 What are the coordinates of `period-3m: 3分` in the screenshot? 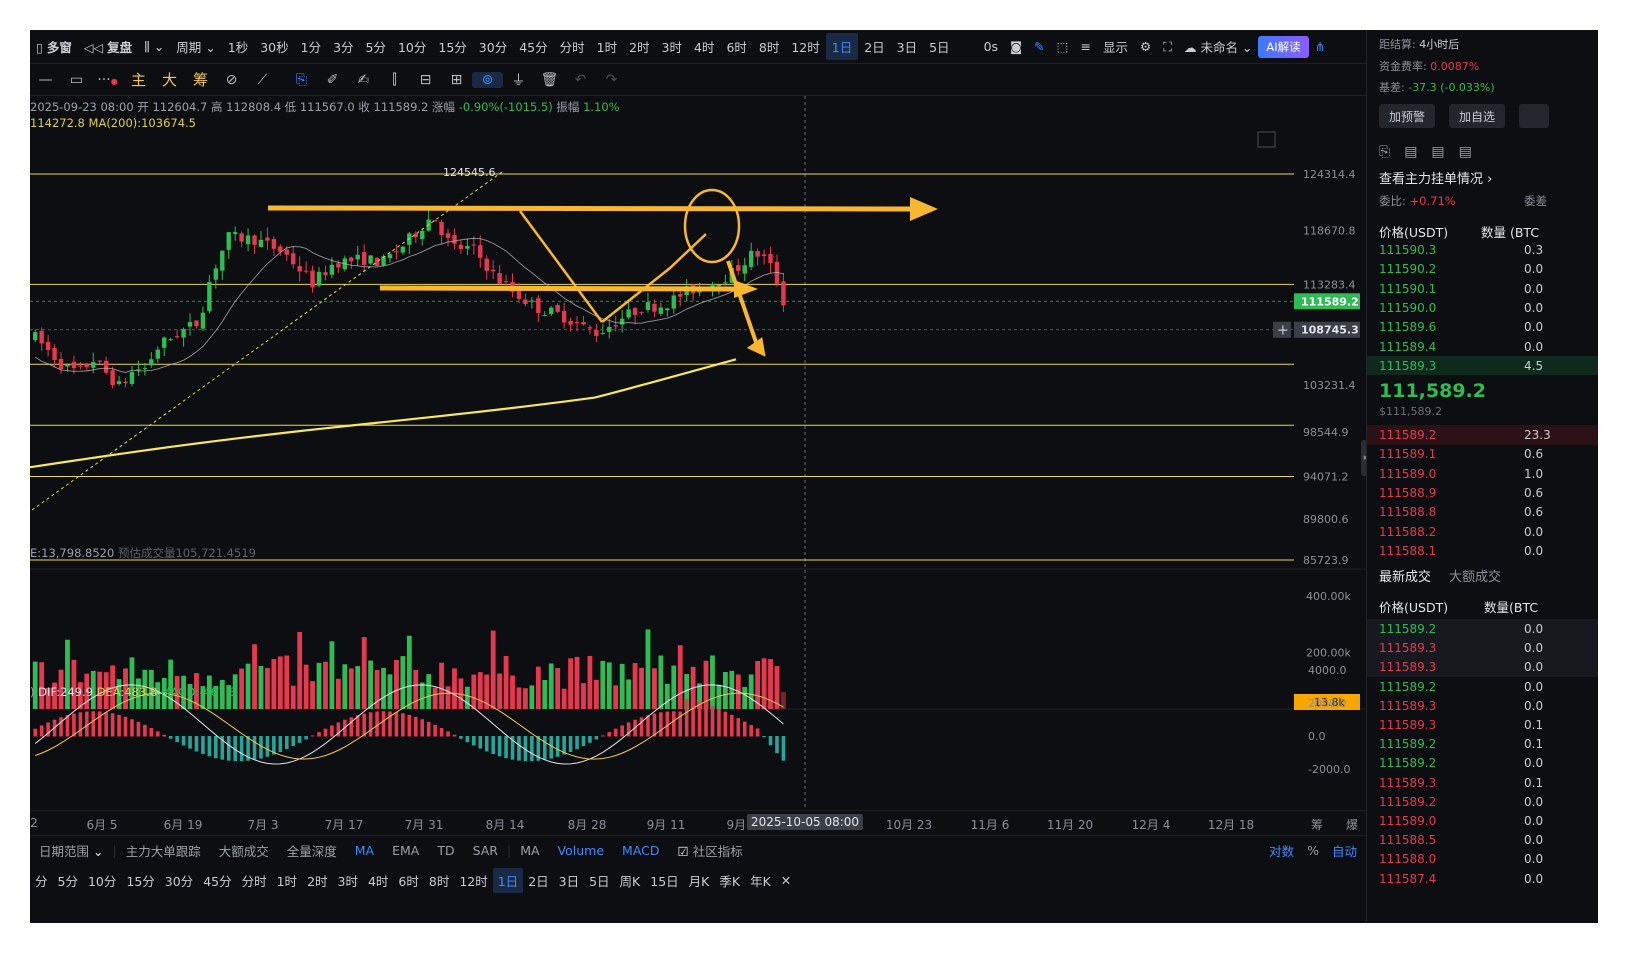 It's located at (343, 46).